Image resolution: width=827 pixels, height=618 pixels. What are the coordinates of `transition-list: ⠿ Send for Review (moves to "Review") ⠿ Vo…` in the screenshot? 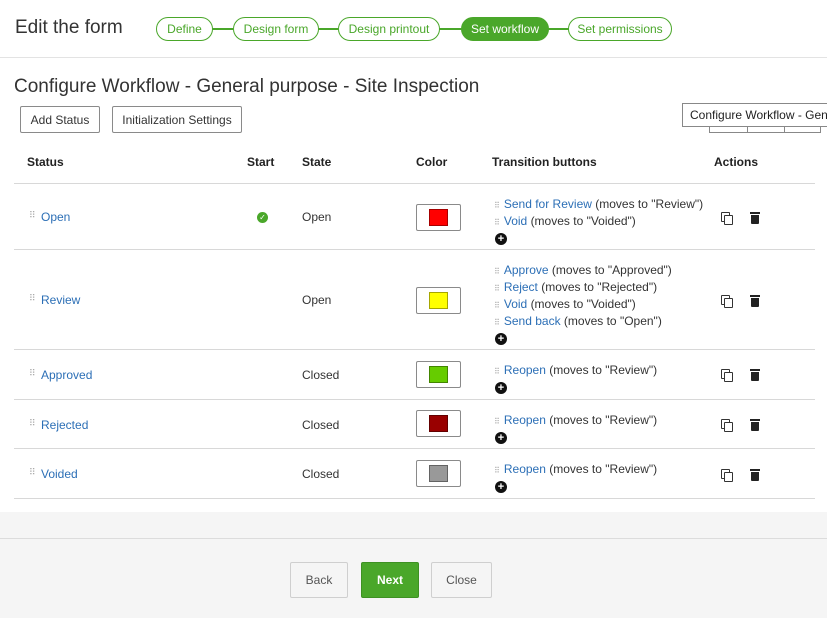 It's located at (598, 221).